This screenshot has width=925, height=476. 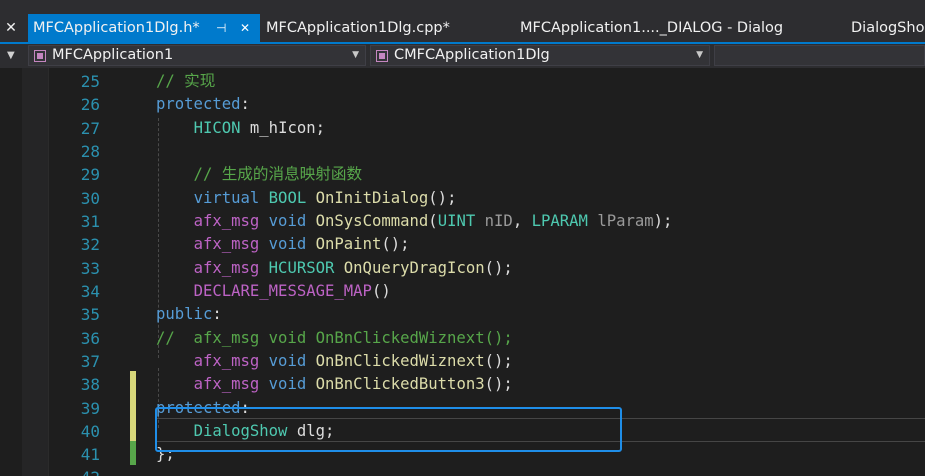 I want to click on tab-label: DialogShow, so click(x=888, y=28).